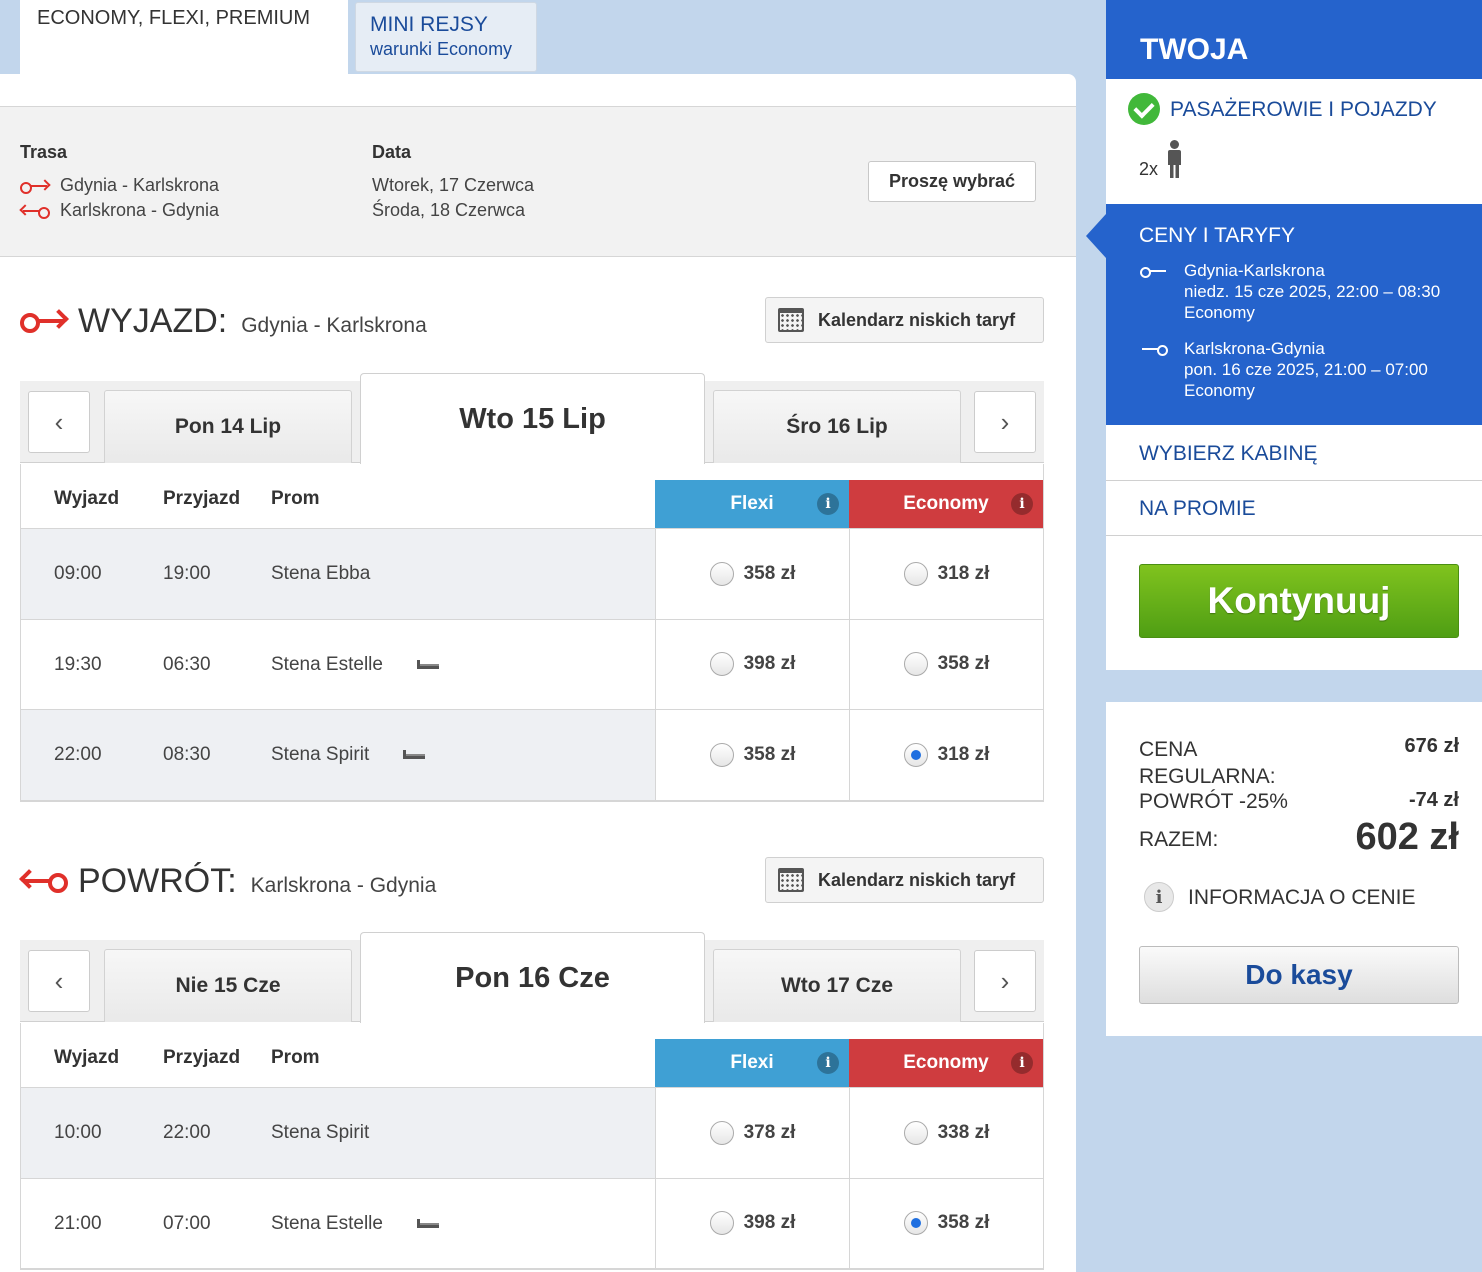  I want to click on return-date-next: Wto 17 Cze, so click(837, 985).